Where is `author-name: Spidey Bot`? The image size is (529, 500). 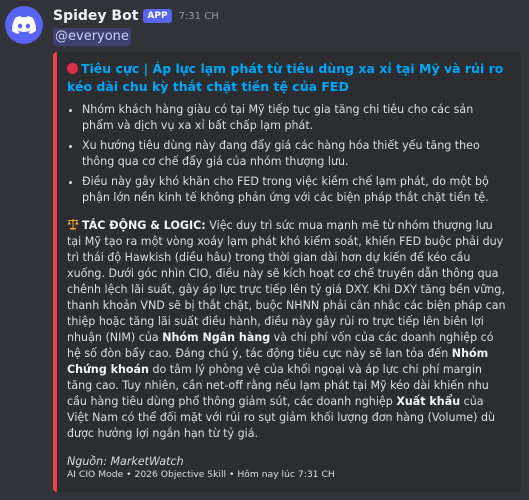 author-name: Spidey Bot is located at coordinates (95, 16).